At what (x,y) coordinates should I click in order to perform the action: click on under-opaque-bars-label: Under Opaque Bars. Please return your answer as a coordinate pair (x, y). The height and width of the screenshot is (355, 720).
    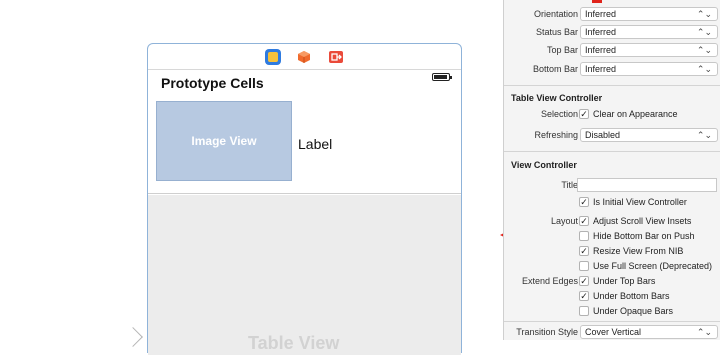
    Looking at the image, I should click on (633, 311).